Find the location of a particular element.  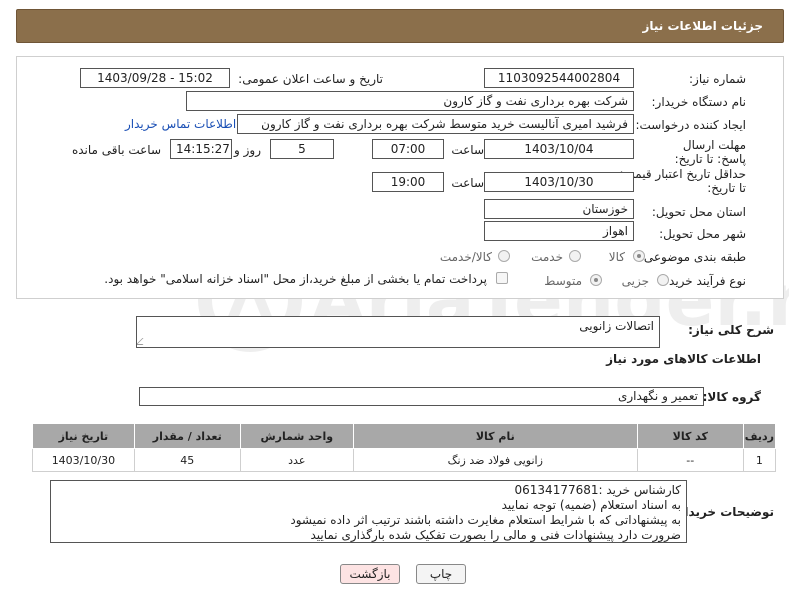

notes-line: کارشناس خرید :06134177681 is located at coordinates (597, 490).